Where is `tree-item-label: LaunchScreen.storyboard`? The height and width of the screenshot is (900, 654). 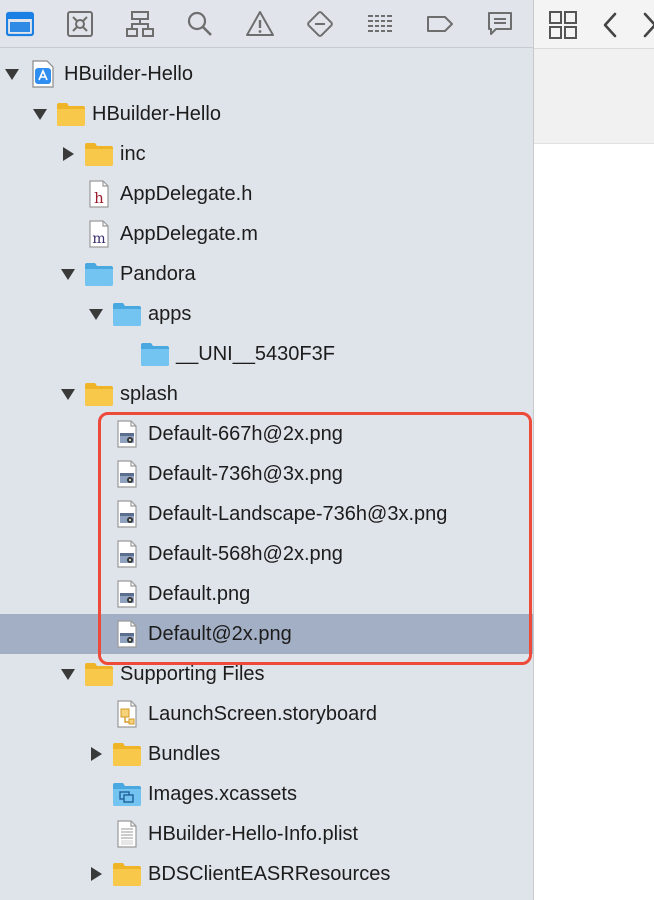
tree-item-label: LaunchScreen.storyboard is located at coordinates (263, 714).